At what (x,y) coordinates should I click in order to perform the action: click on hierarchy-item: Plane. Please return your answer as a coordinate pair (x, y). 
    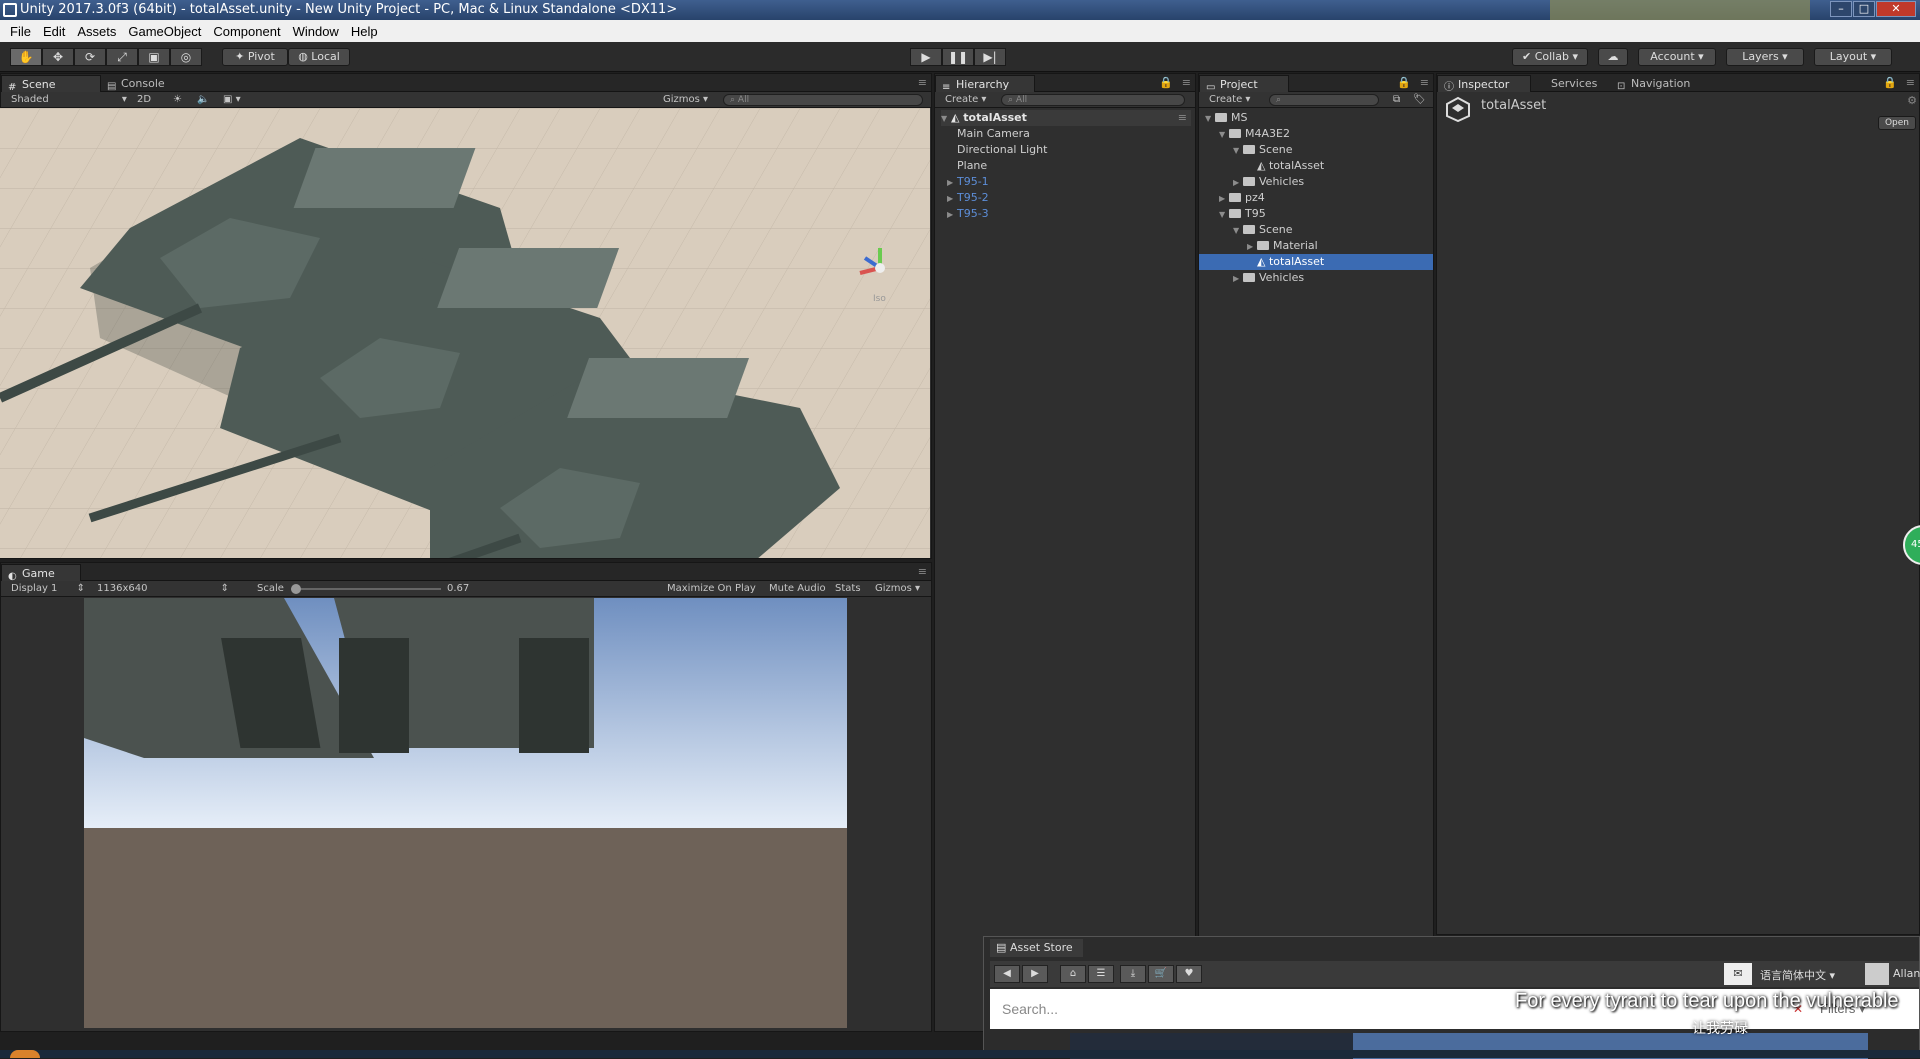
    Looking at the image, I should click on (967, 166).